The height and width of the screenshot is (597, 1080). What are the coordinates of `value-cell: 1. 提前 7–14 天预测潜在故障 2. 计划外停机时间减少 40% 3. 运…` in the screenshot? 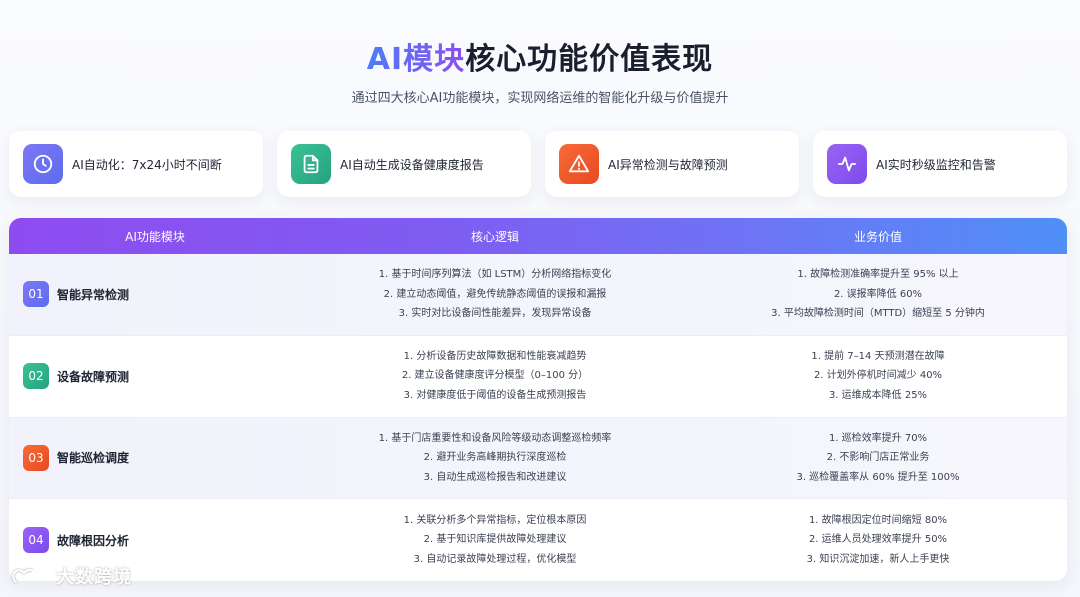 It's located at (878, 376).